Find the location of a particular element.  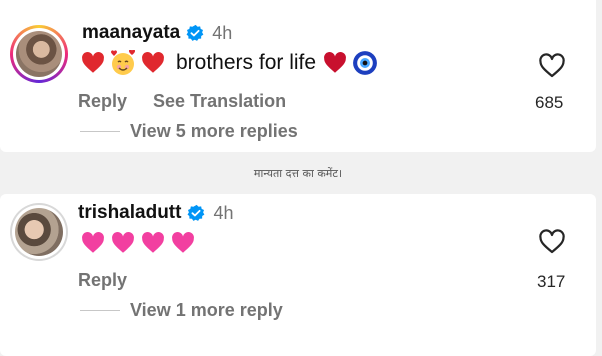

comment-body: brothers for life is located at coordinates (231, 63).